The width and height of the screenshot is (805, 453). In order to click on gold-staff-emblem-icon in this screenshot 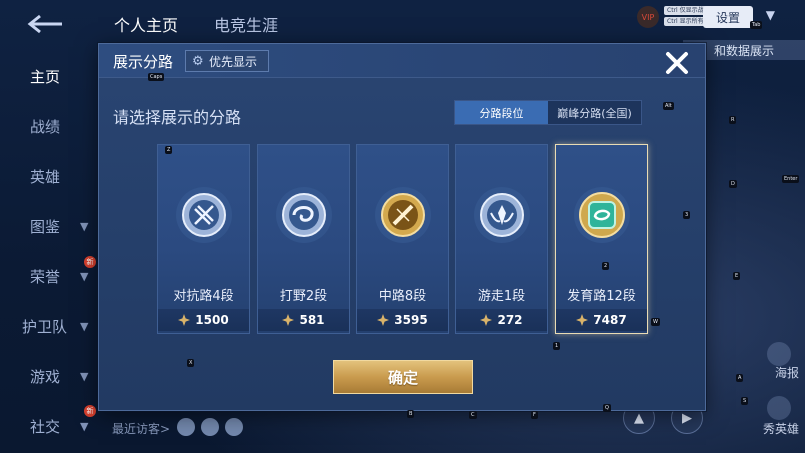, I will do `click(403, 215)`.